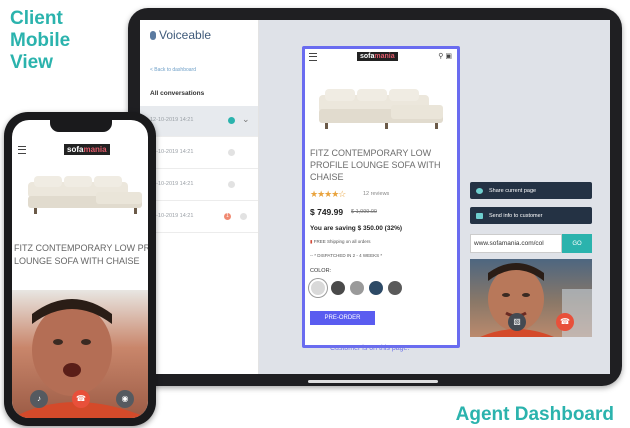 The width and height of the screenshot is (630, 428). I want to click on product-price: $ 749.99, so click(327, 212).